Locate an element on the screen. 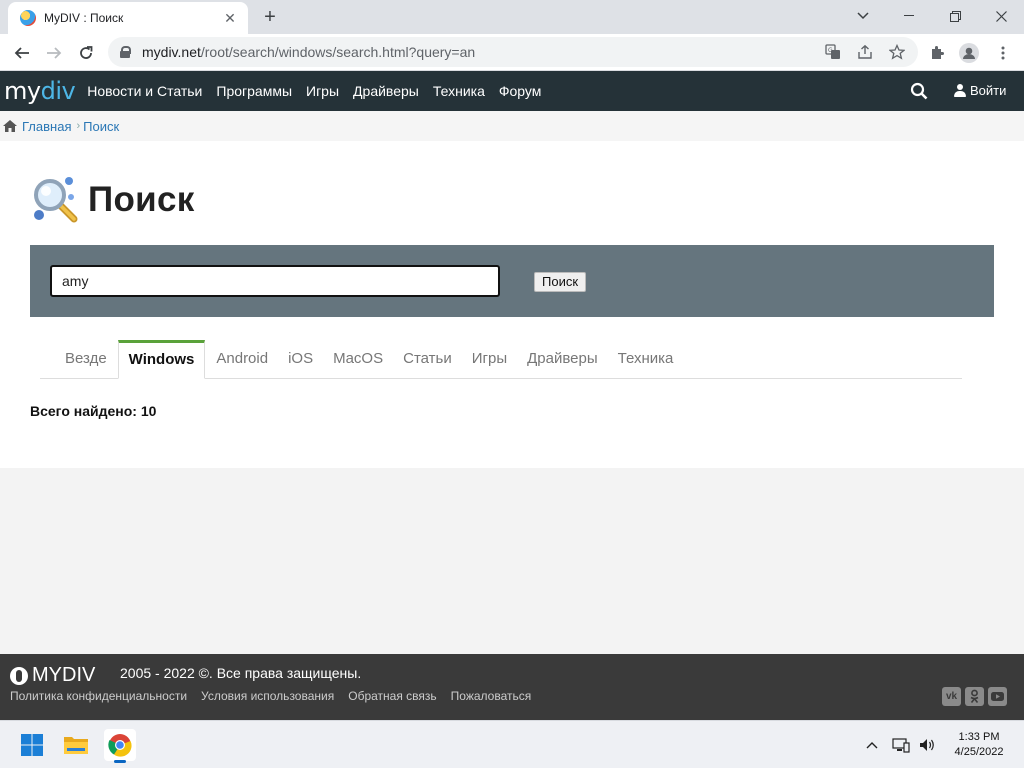  vk-icon: vk is located at coordinates (951, 696).